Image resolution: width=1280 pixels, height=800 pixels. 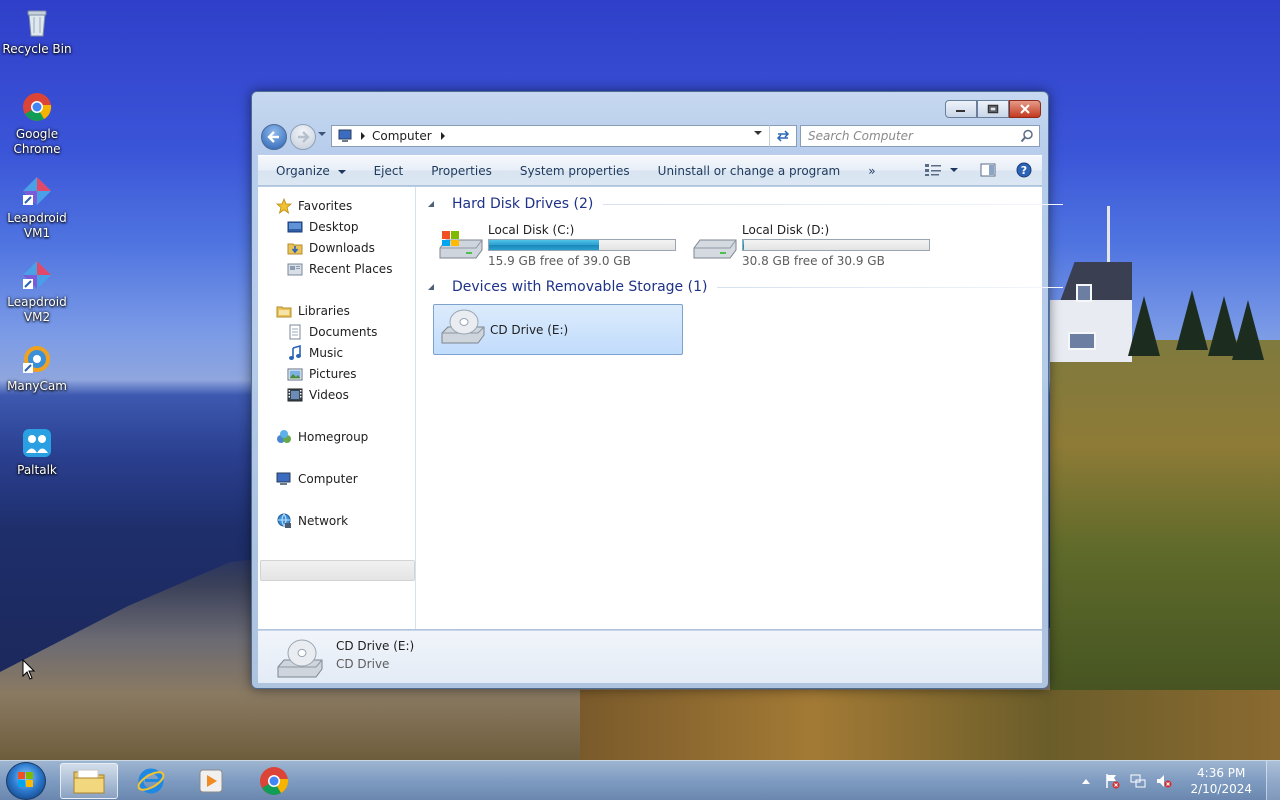 What do you see at coordinates (743, 245) in the screenshot?
I see `drive-usage-fill` at bounding box center [743, 245].